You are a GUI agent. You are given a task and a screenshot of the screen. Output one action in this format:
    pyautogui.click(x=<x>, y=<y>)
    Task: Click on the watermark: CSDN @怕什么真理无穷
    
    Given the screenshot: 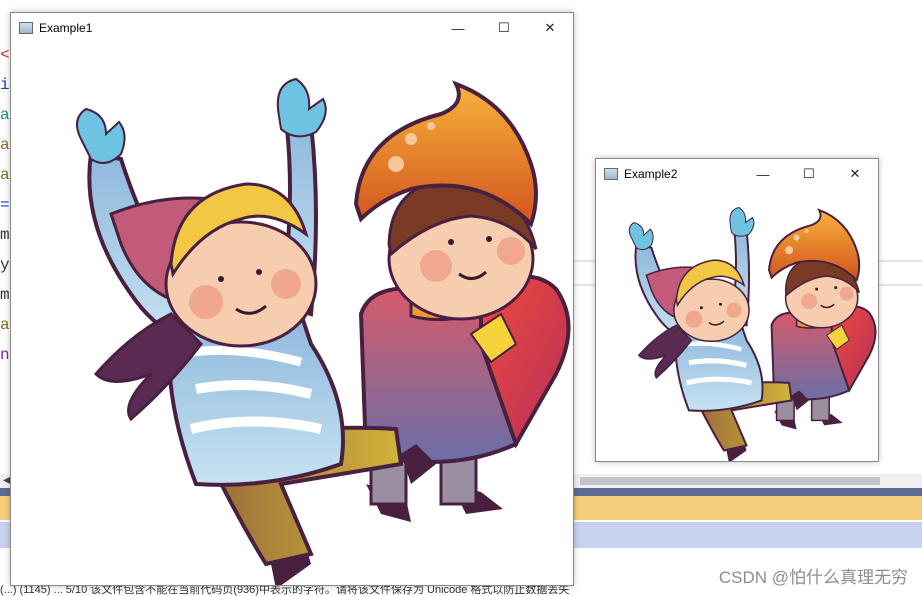 What is the action you would take?
    pyautogui.click(x=813, y=577)
    